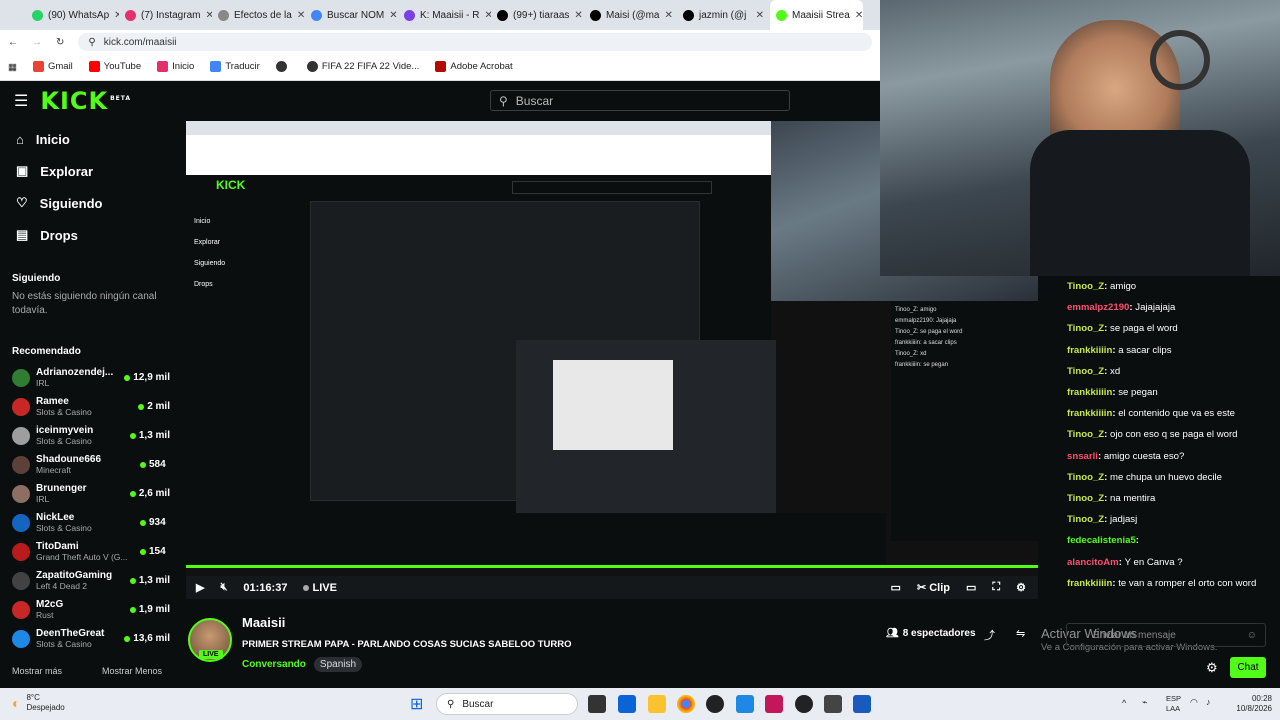  What do you see at coordinates (1212, 668) in the screenshot?
I see `chat-settings-icon: ⚙` at bounding box center [1212, 668].